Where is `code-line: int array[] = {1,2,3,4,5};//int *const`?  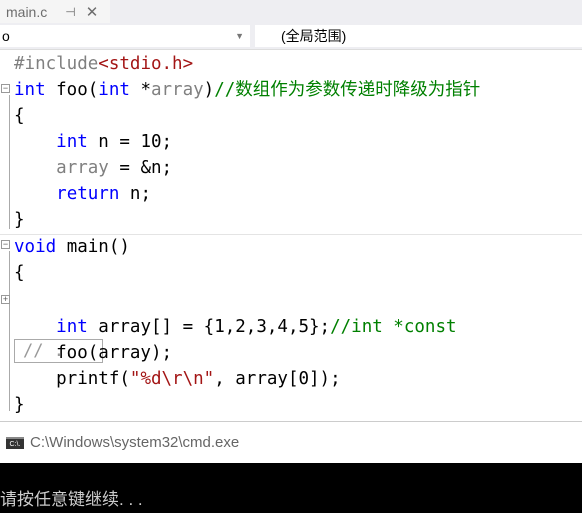
code-line: int array[] = {1,2,3,4,5};//int *const is located at coordinates (235, 327).